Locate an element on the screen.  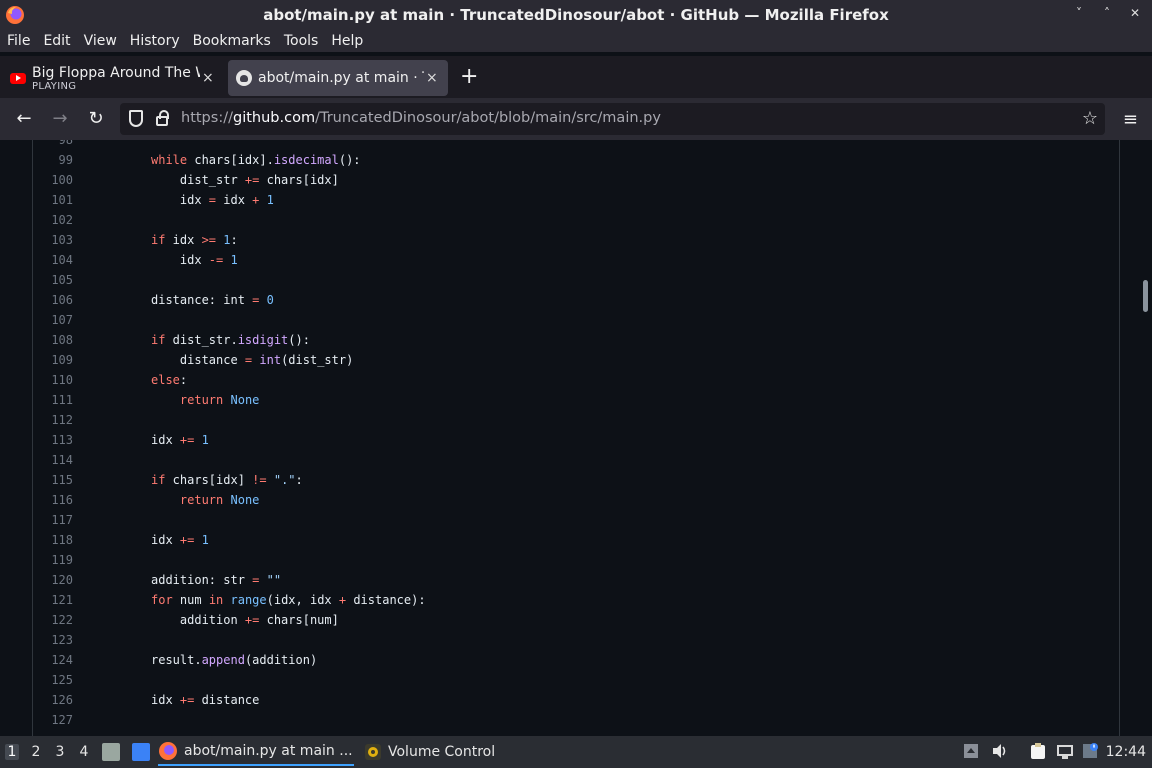
menu-file: File is located at coordinates (18, 41).